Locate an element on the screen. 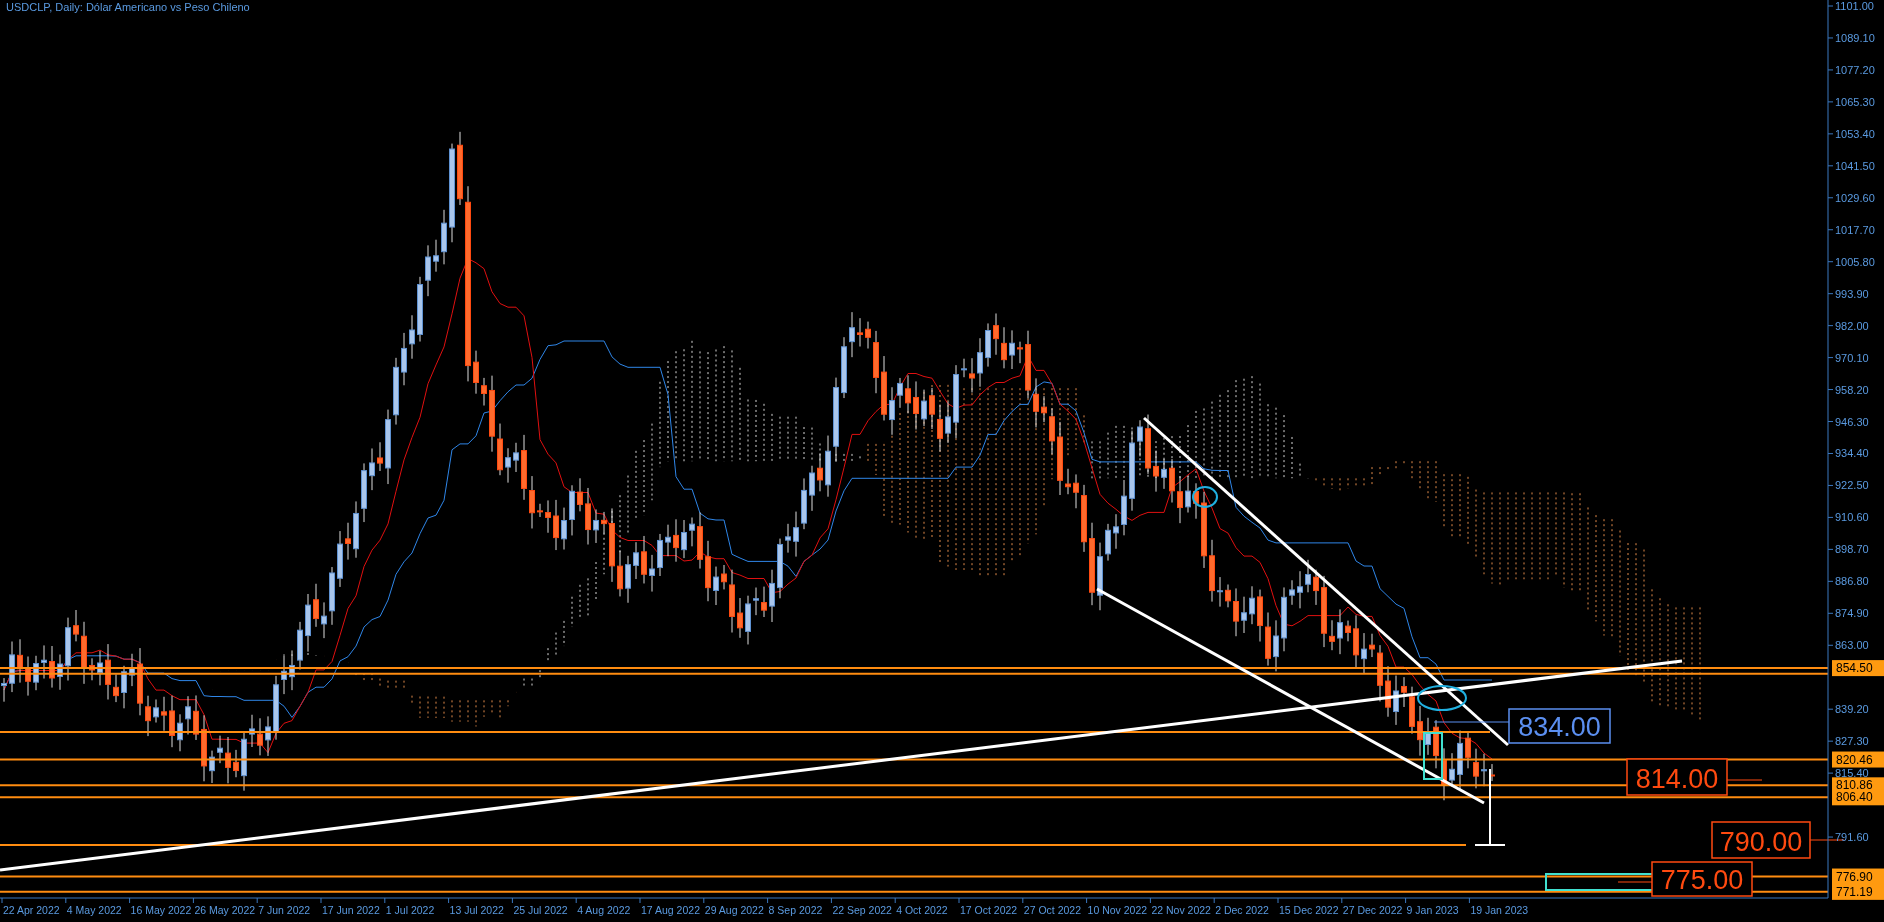  axis-label: 1101.00 is located at coordinates (1854, 6).